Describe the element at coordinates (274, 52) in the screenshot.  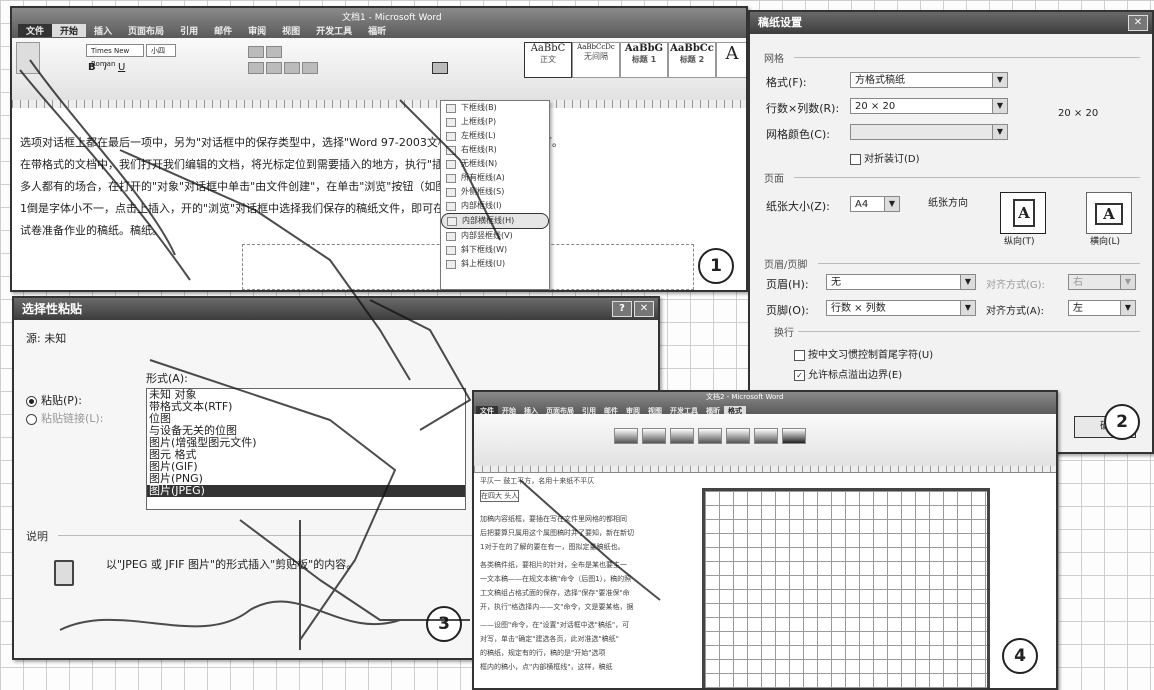
I see `numbering-button` at that location.